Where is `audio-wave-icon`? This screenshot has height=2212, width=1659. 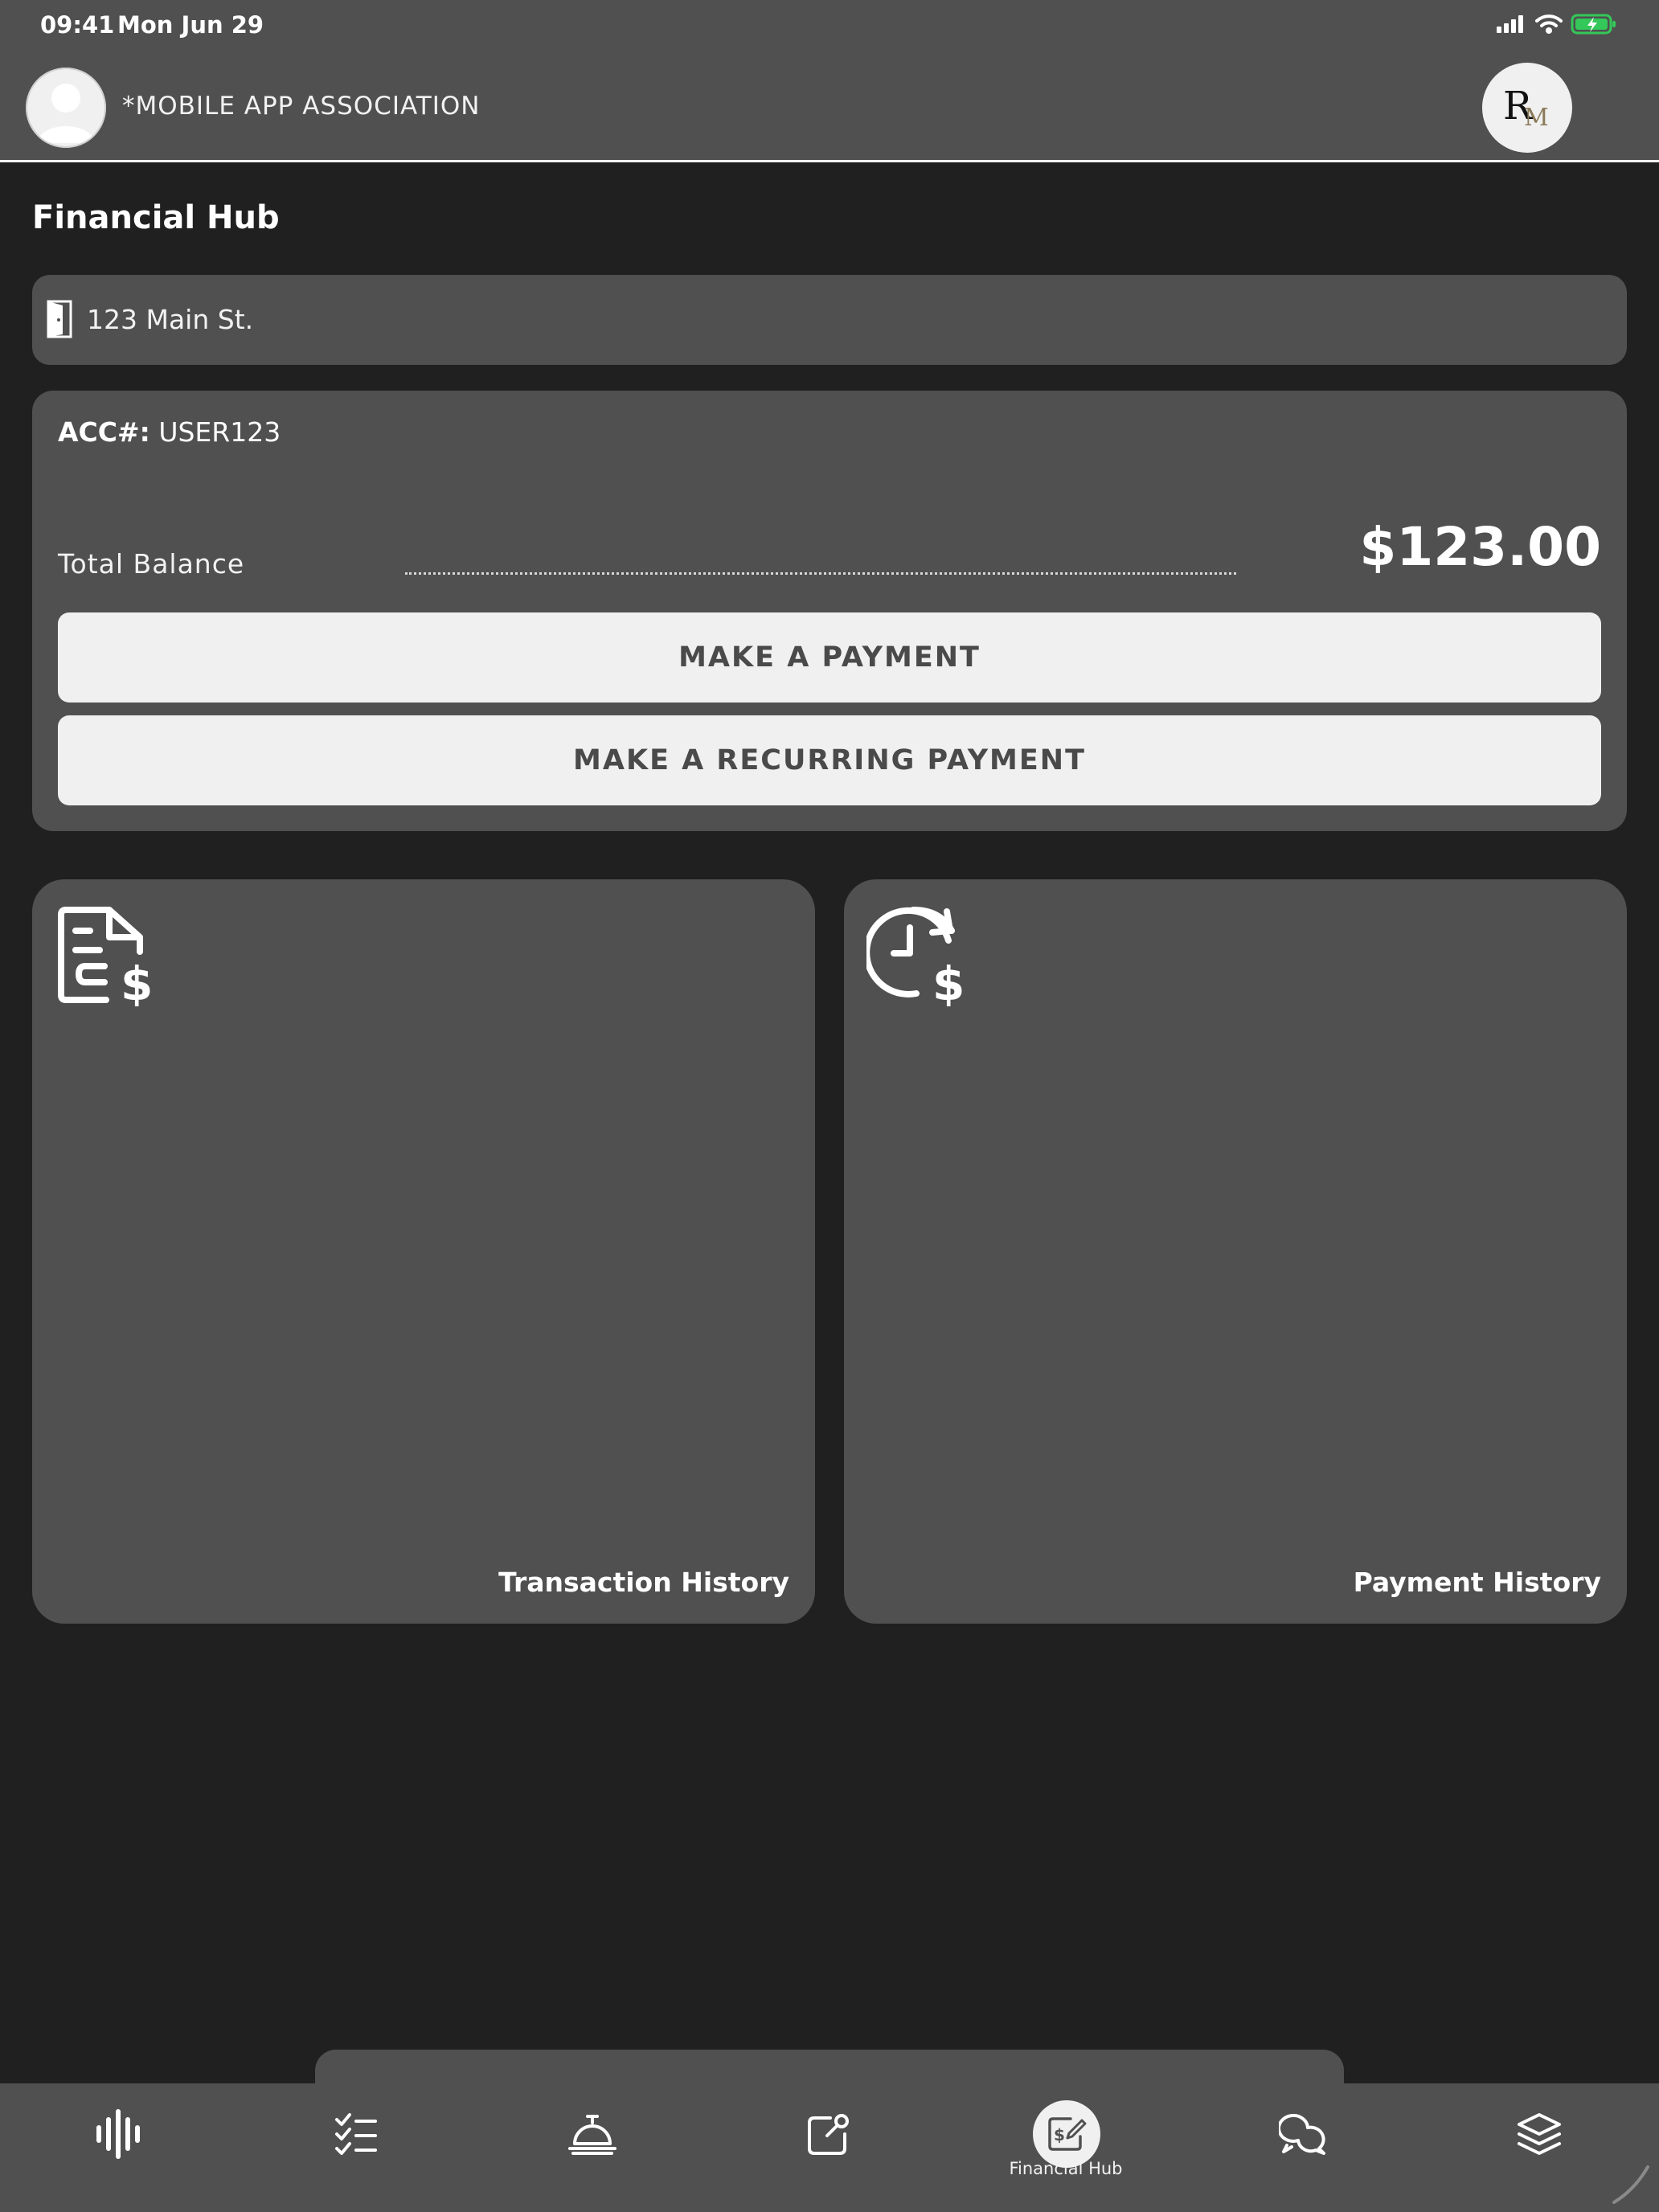 audio-wave-icon is located at coordinates (118, 2134).